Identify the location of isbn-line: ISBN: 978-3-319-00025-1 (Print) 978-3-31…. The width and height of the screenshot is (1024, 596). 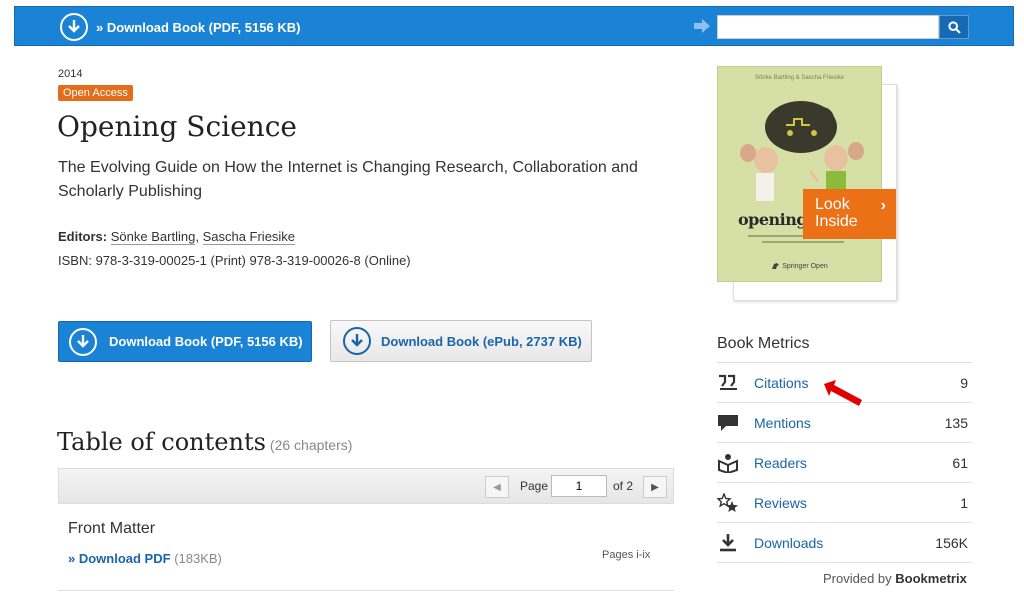
(234, 260).